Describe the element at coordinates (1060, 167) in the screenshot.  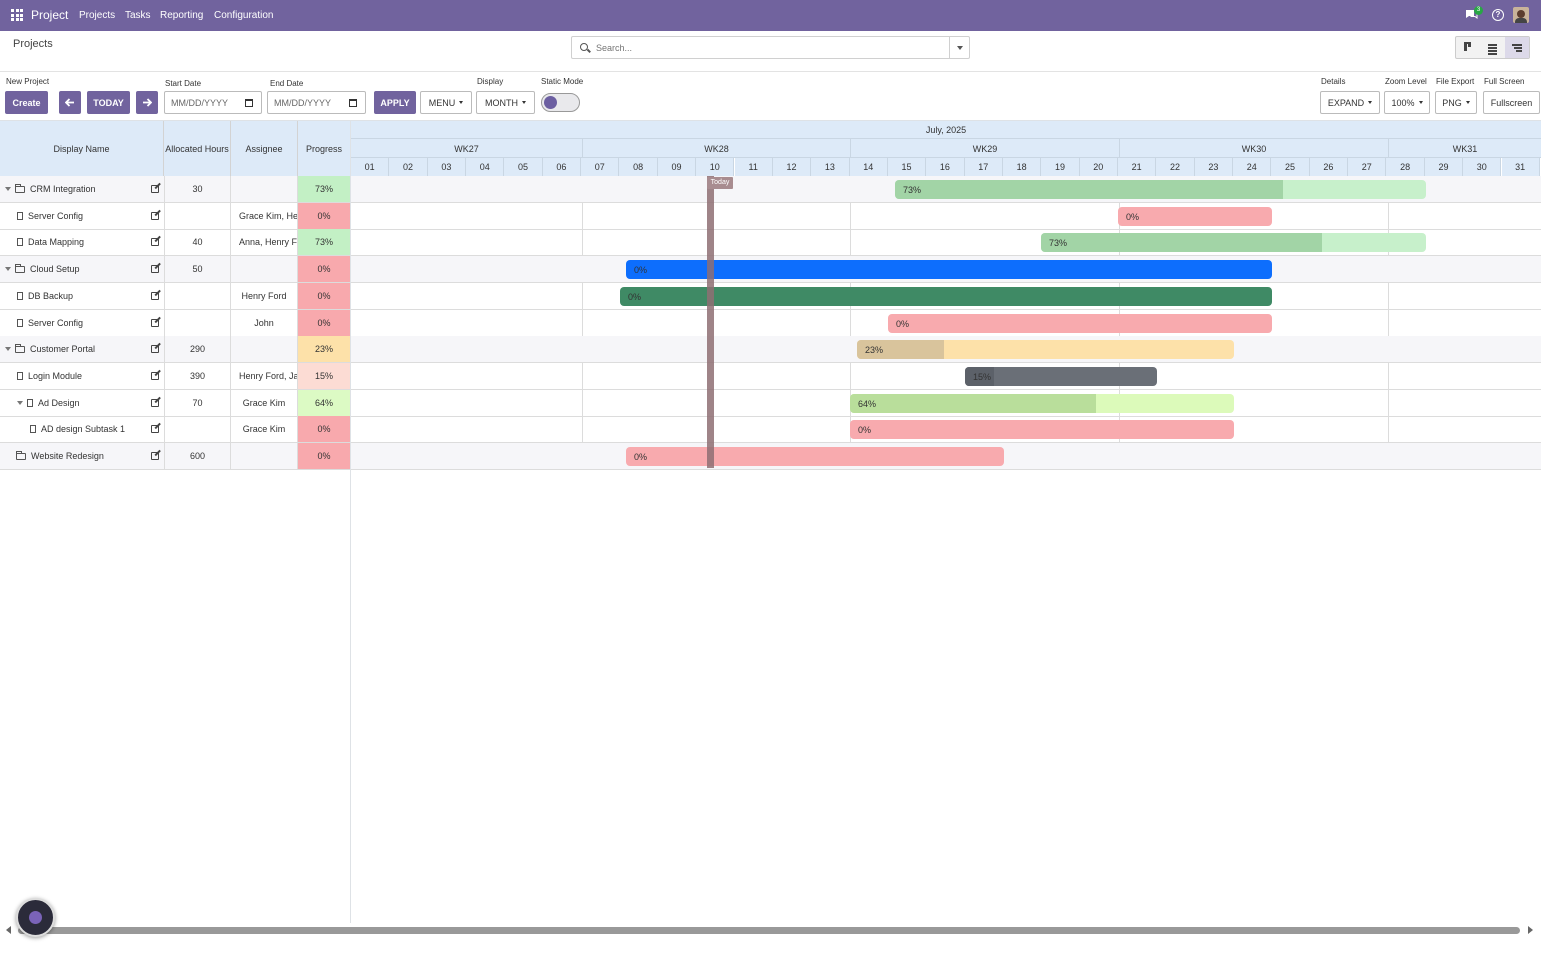
I see `day-header: 19` at that location.